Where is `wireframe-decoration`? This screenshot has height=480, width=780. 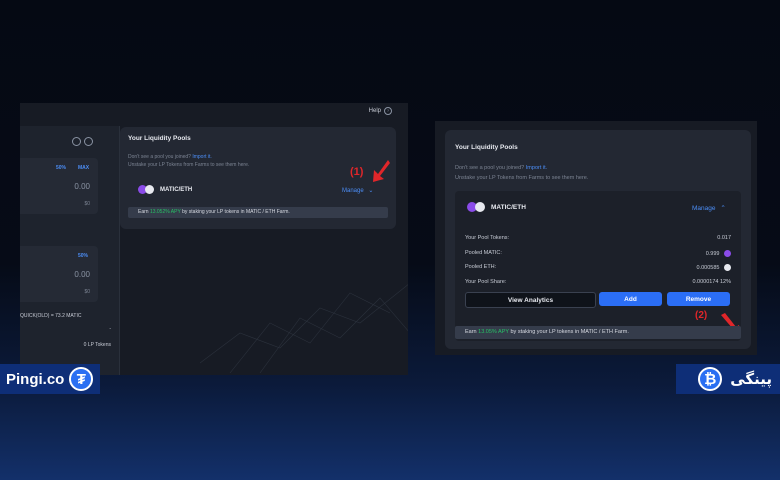
wireframe-decoration is located at coordinates (304, 328).